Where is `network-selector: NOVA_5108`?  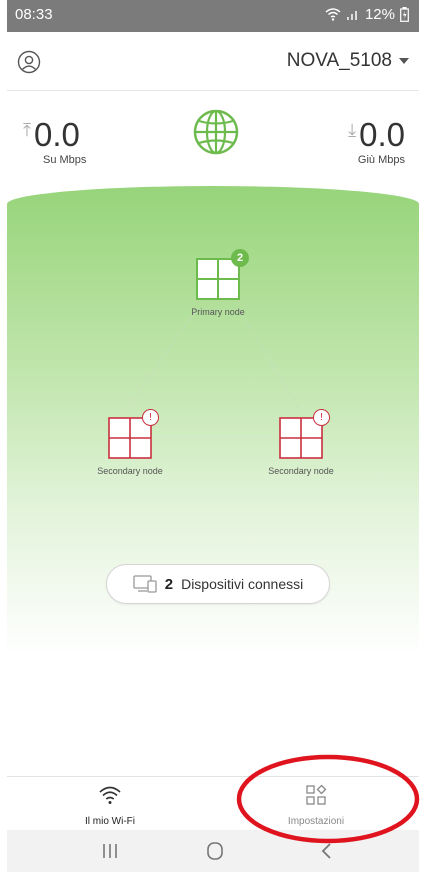
network-selector: NOVA_5108 is located at coordinates (348, 61).